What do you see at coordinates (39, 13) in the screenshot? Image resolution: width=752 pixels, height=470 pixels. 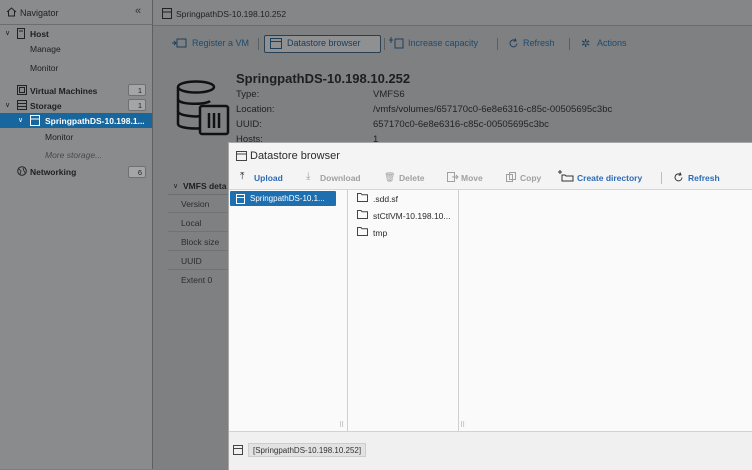 I see `navigator-title: Navigator` at bounding box center [39, 13].